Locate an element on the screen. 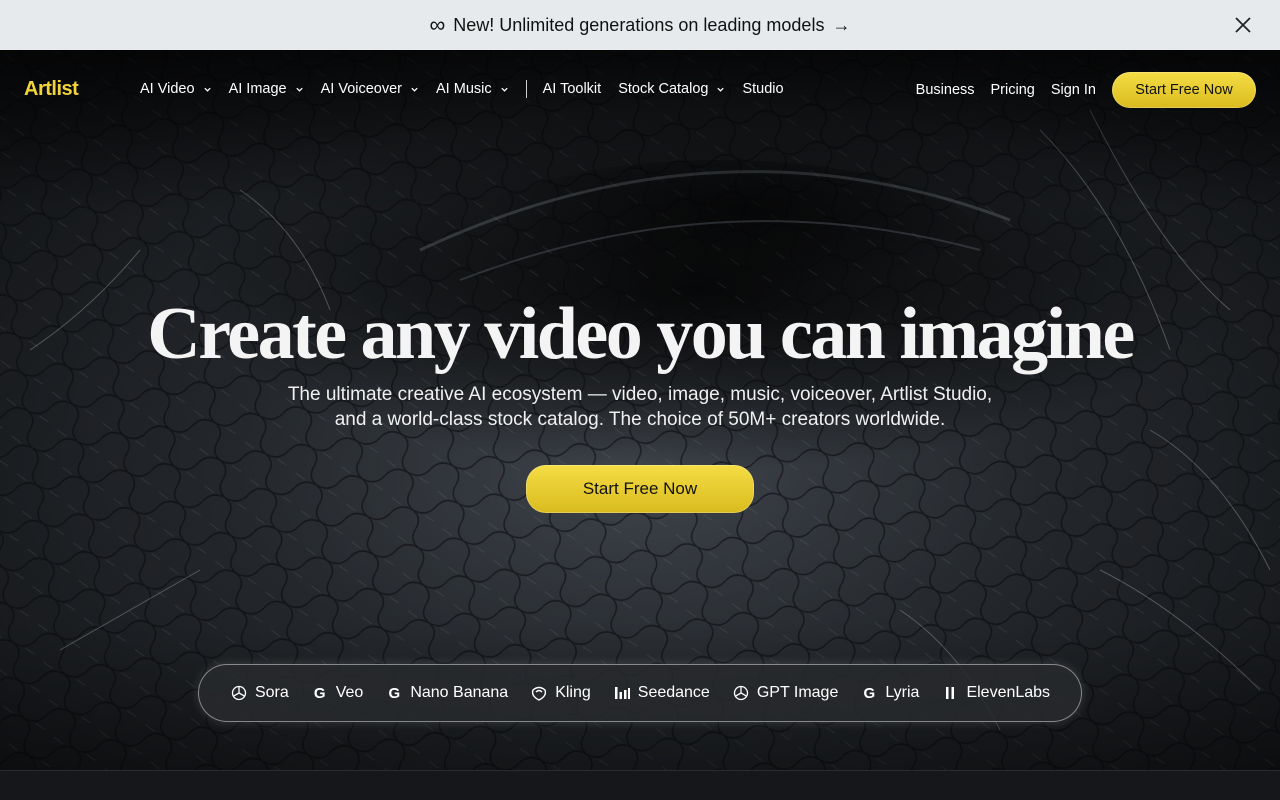 Image resolution: width=1280 pixels, height=800 pixels. pricing-link: Pricing is located at coordinates (1013, 90).